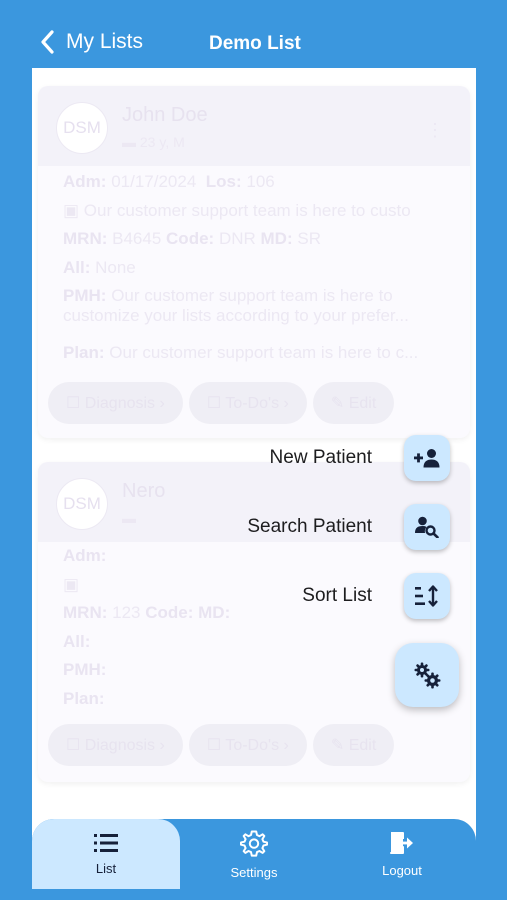 This screenshot has width=507, height=900. What do you see at coordinates (129, 518) in the screenshot?
I see `patient-subtitle: ▬` at bounding box center [129, 518].